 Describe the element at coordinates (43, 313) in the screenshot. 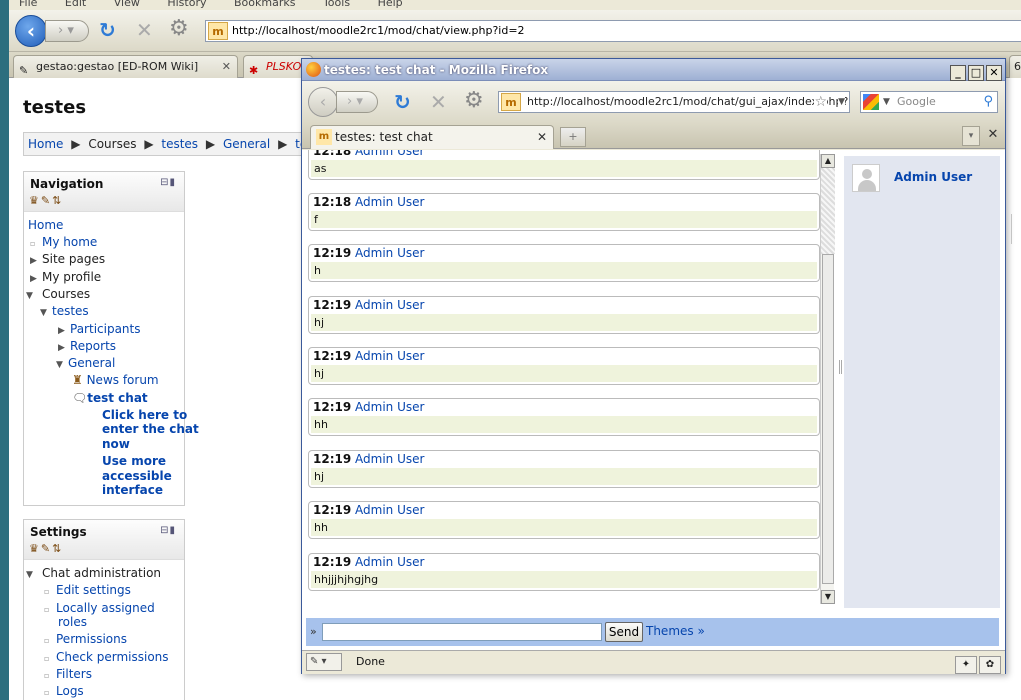

I see `collapse-icon: ▼` at that location.